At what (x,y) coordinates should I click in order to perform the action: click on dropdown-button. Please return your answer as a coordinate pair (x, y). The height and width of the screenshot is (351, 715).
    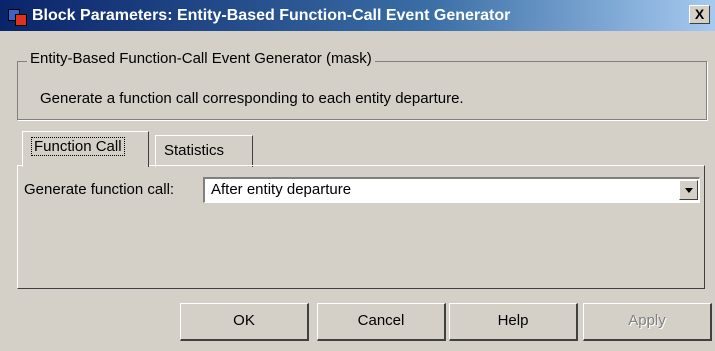
    Looking at the image, I should click on (688, 190).